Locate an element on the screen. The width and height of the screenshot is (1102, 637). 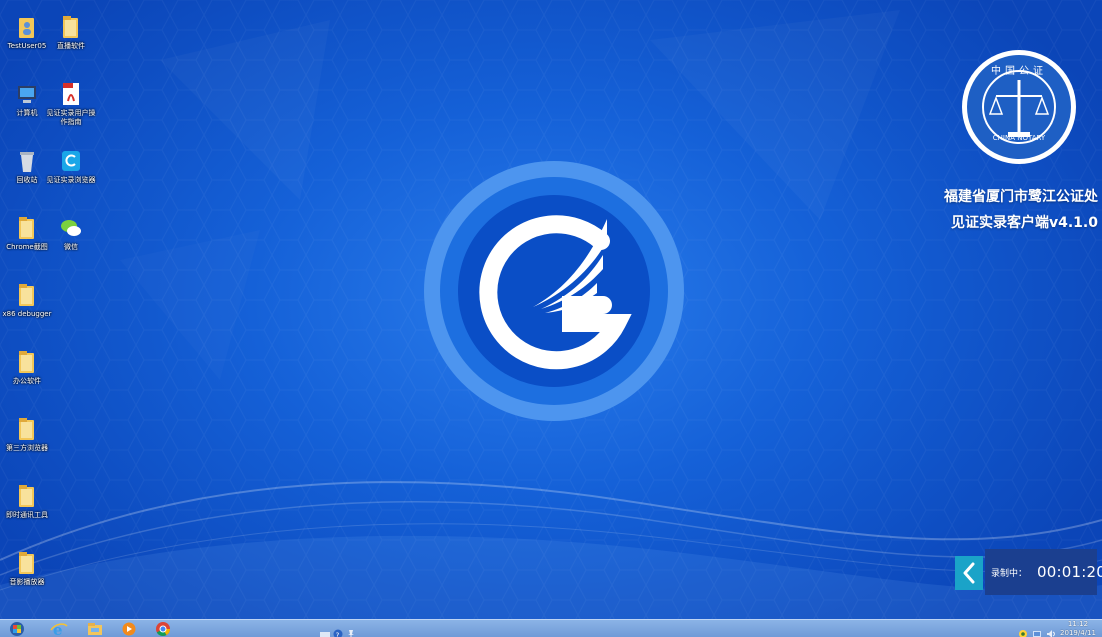
recycle-bin-icon is located at coordinates (27, 161).